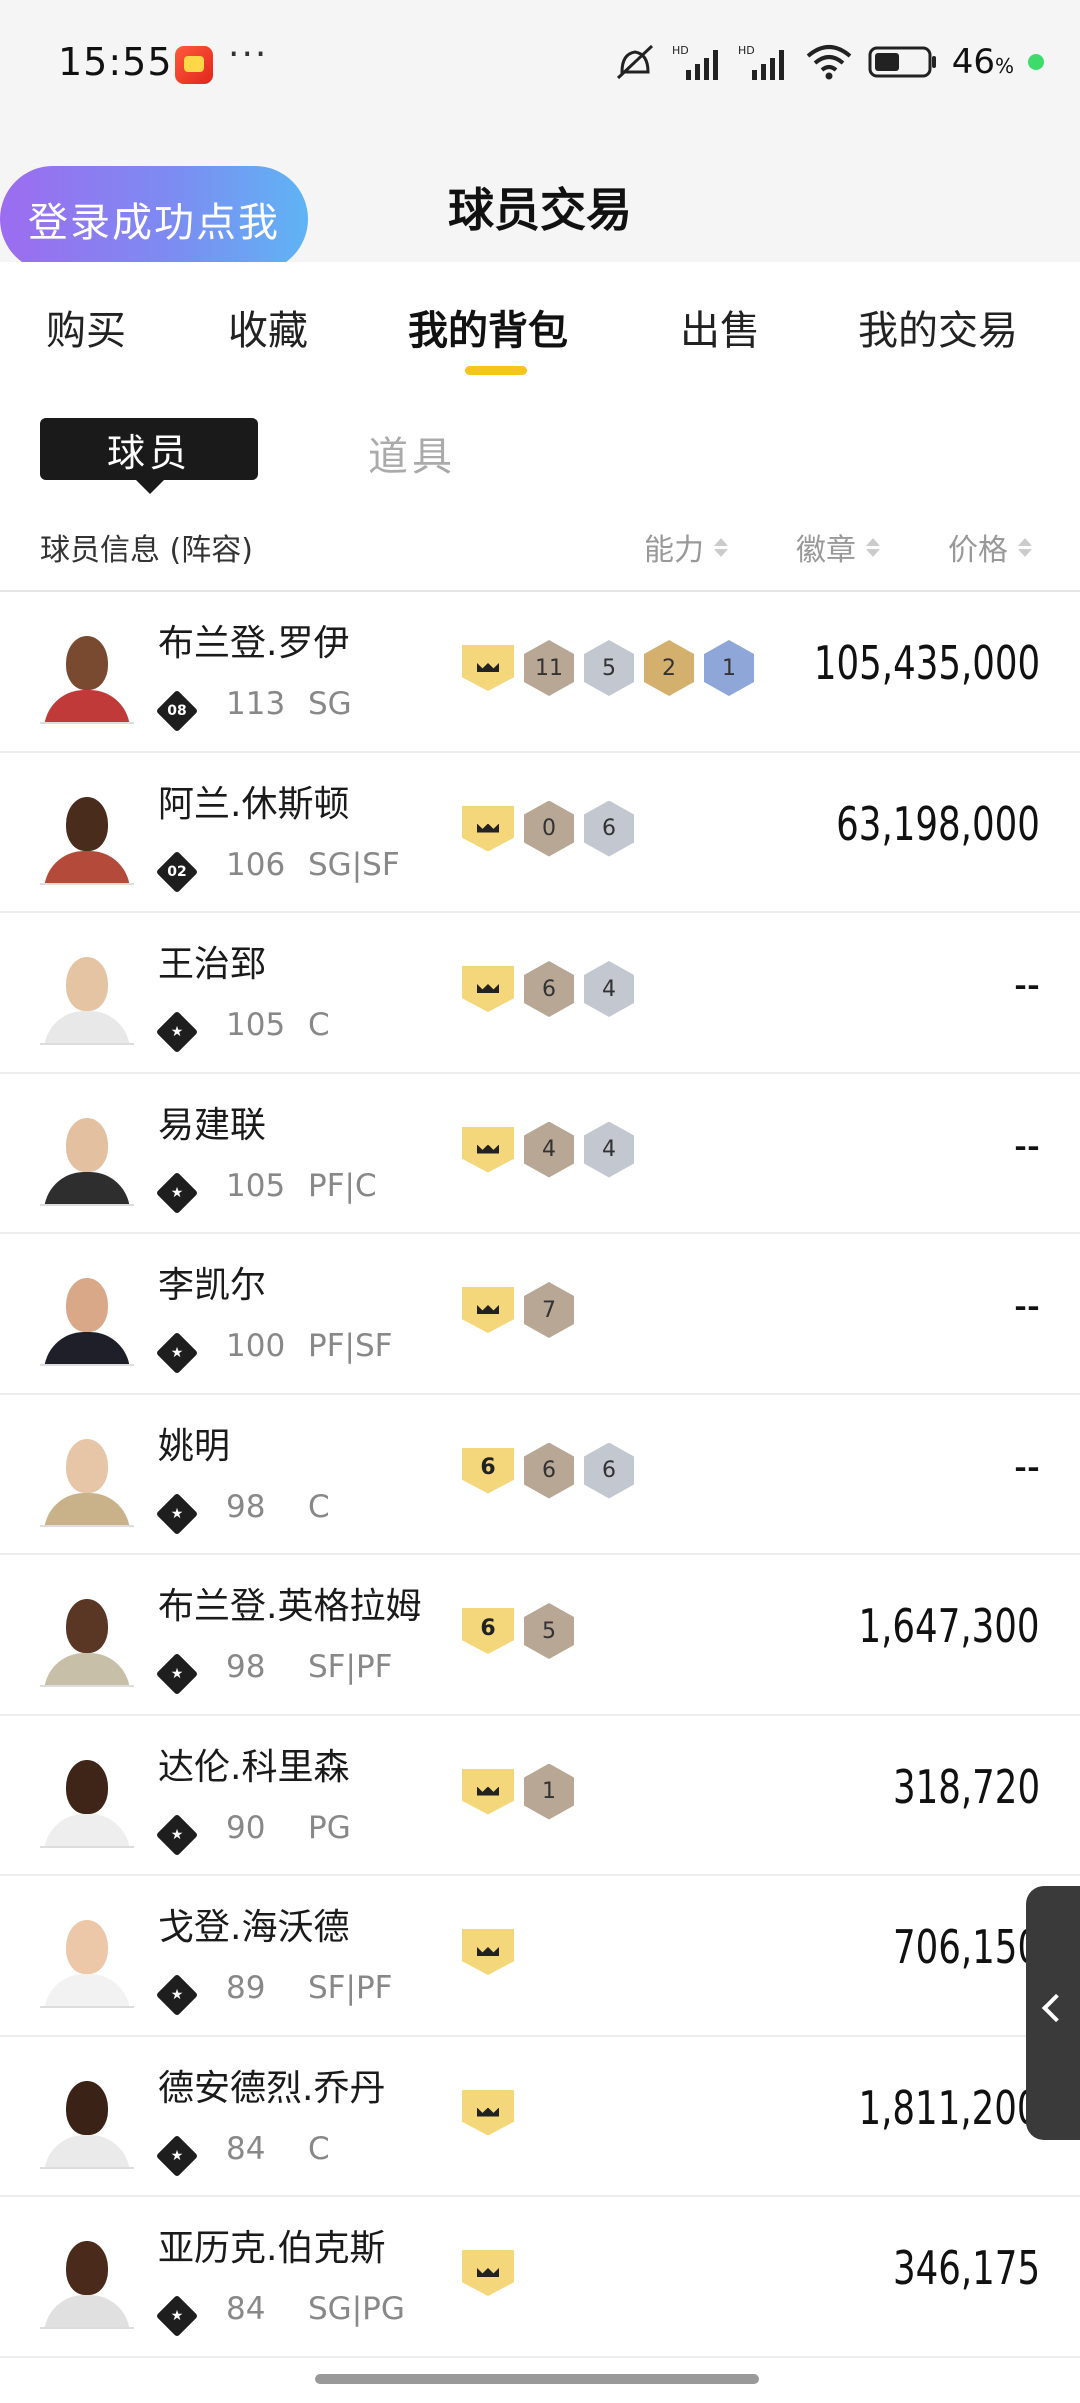  What do you see at coordinates (540, 1956) in the screenshot?
I see `player-row: 戈登.海沃德 ★ 89 SF|PF 706,150` at bounding box center [540, 1956].